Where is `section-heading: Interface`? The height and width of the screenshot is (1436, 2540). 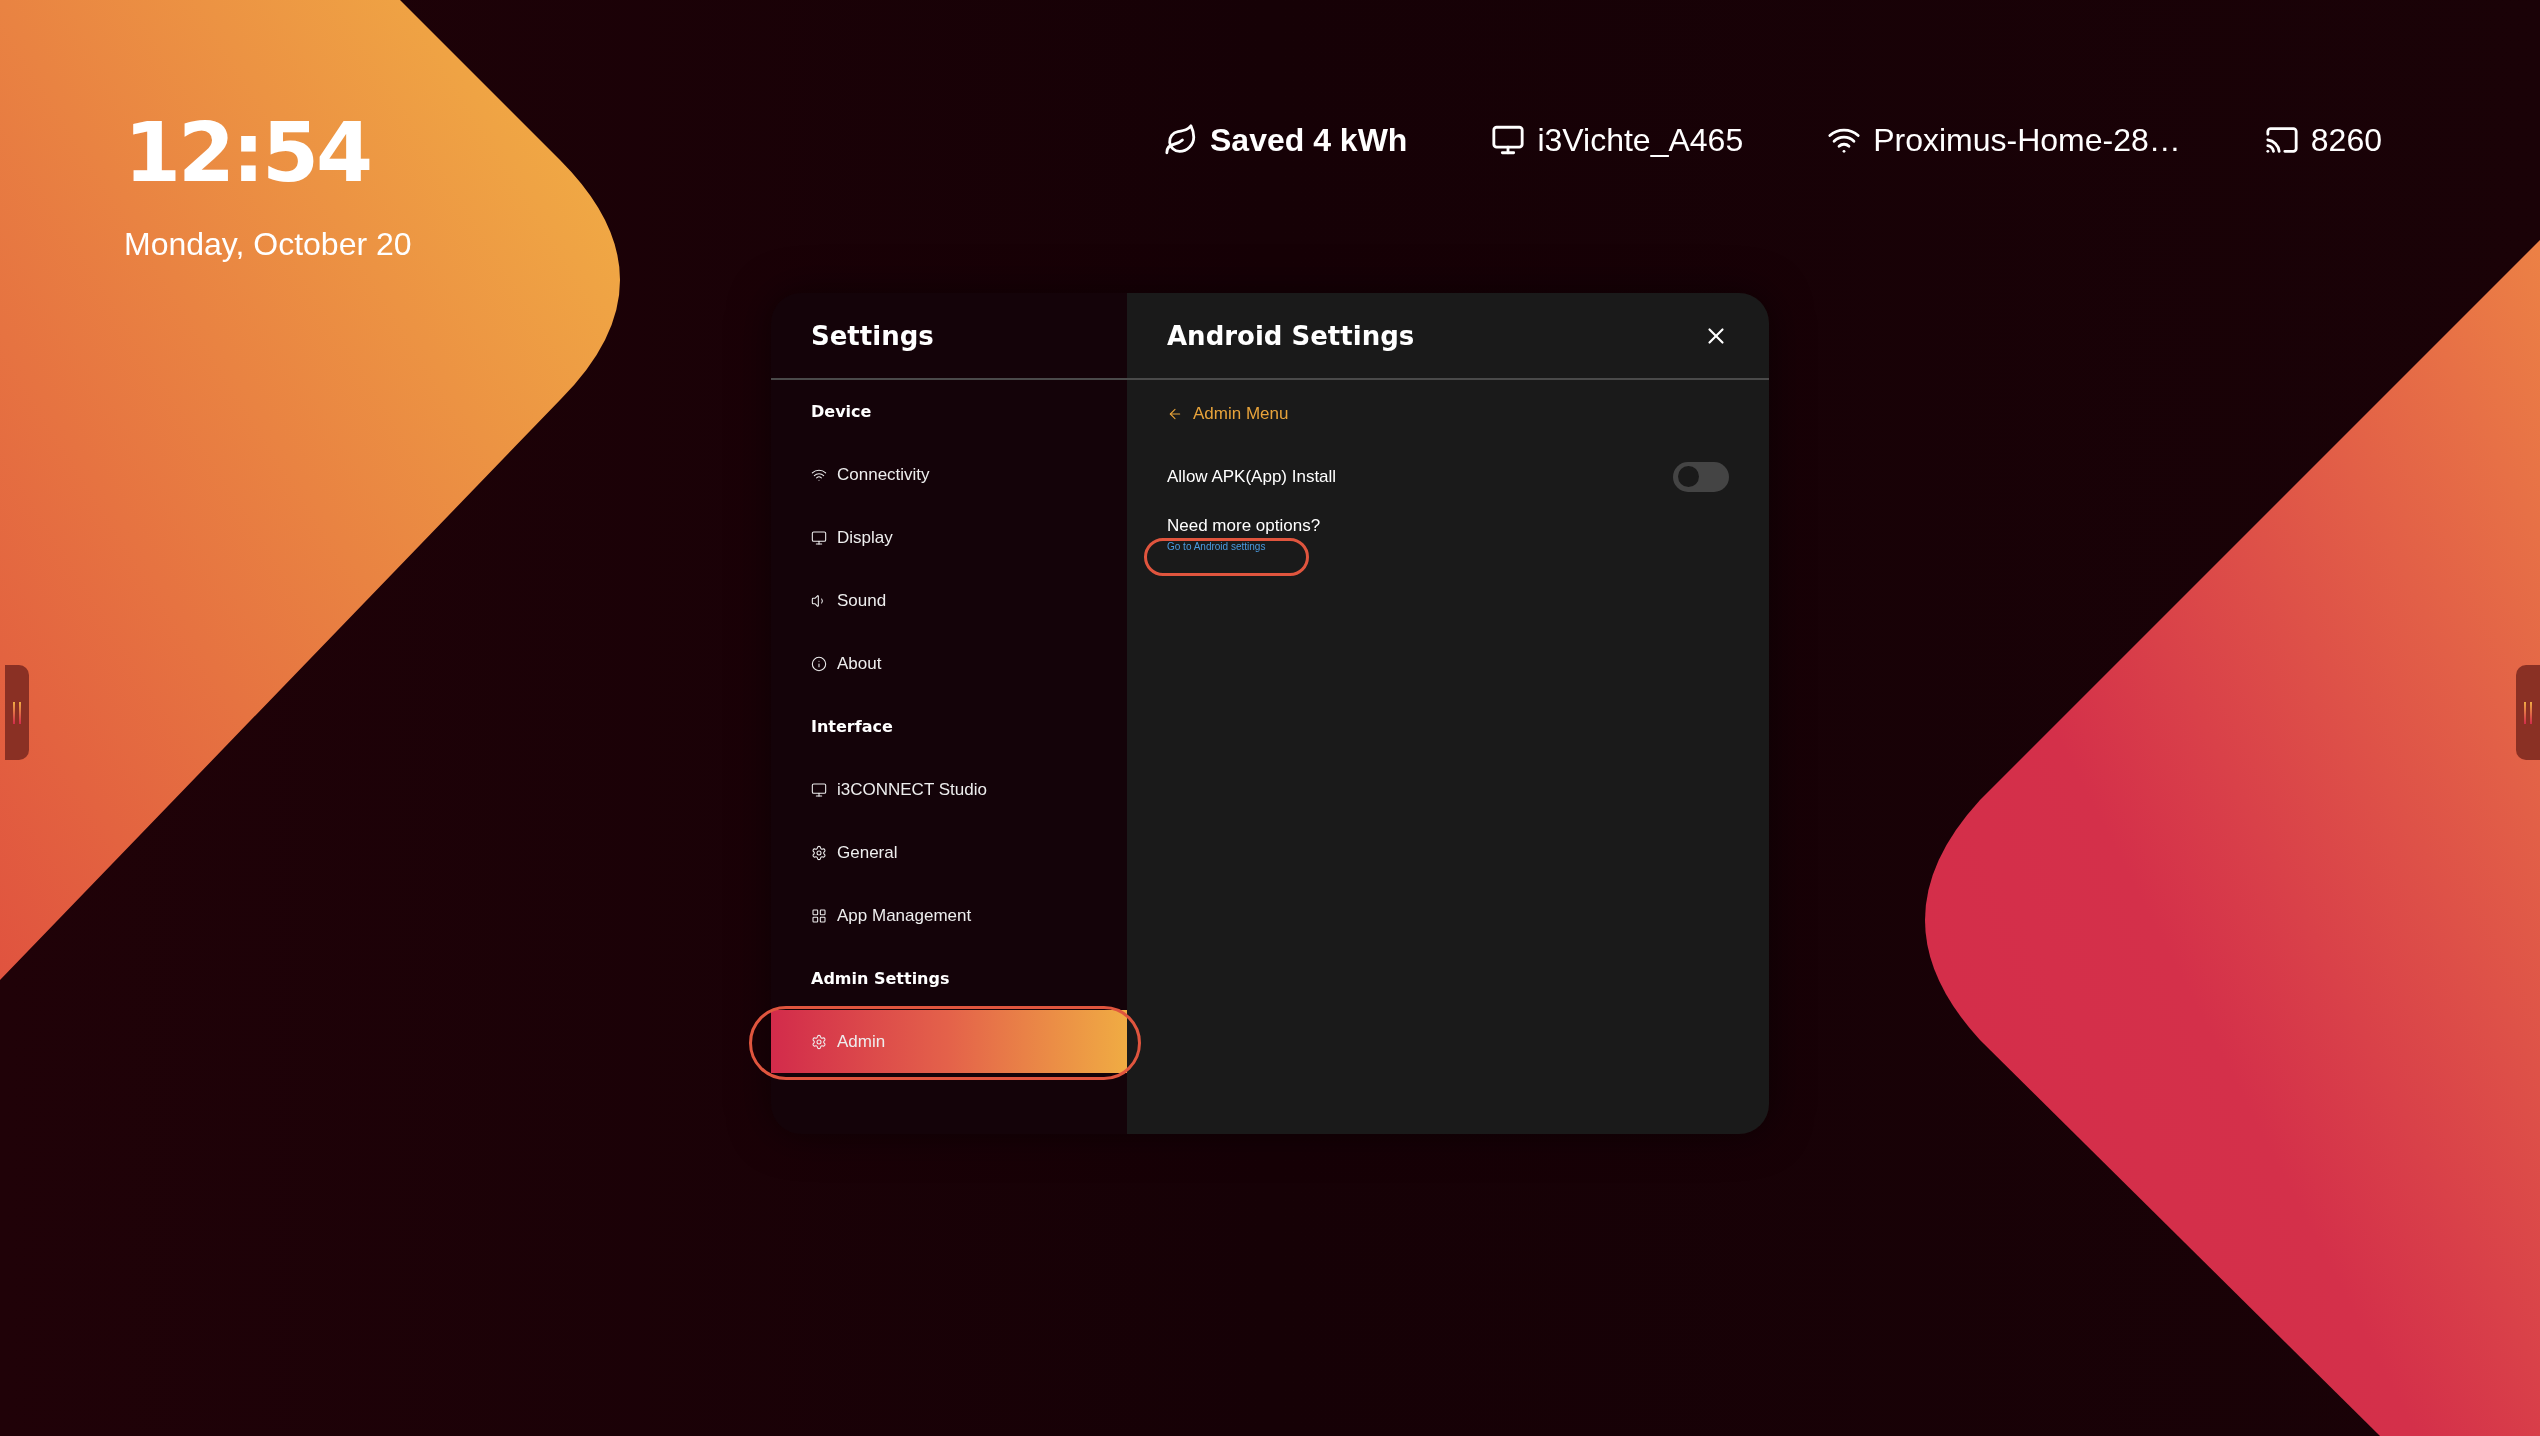
section-heading: Interface is located at coordinates (852, 727).